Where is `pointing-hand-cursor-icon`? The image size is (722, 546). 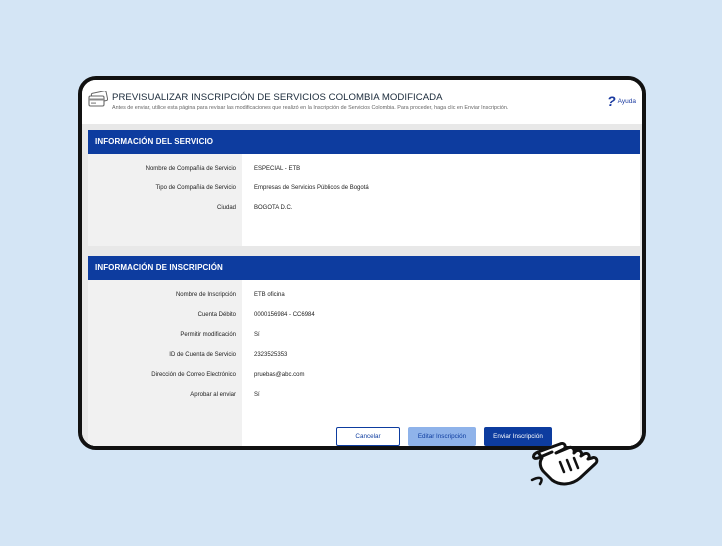 pointing-hand-cursor-icon is located at coordinates (564, 464).